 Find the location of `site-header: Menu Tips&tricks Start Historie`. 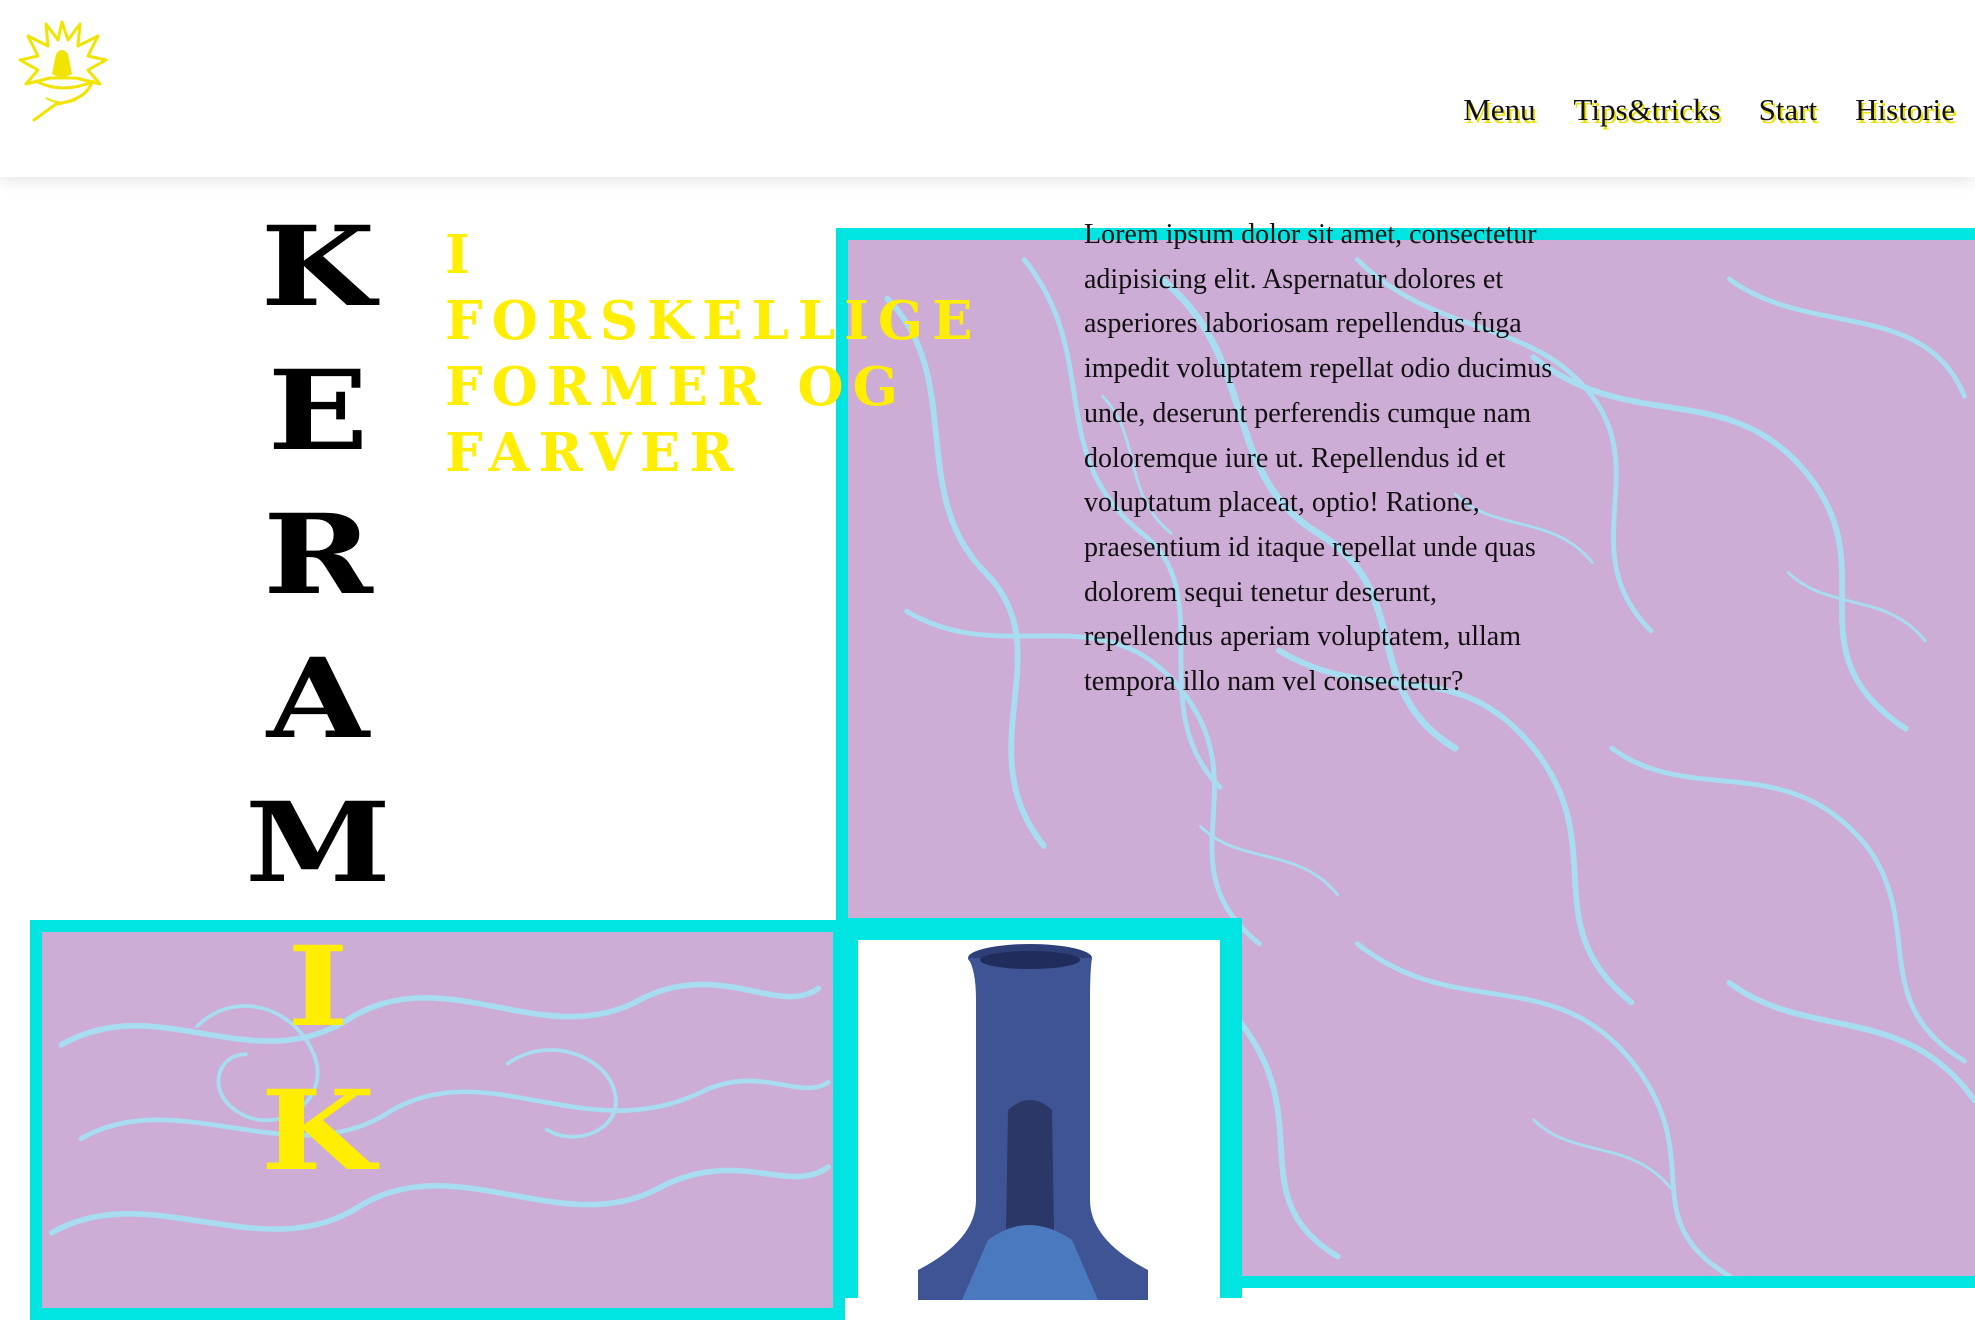

site-header: Menu Tips&tricks Start Historie is located at coordinates (987, 88).